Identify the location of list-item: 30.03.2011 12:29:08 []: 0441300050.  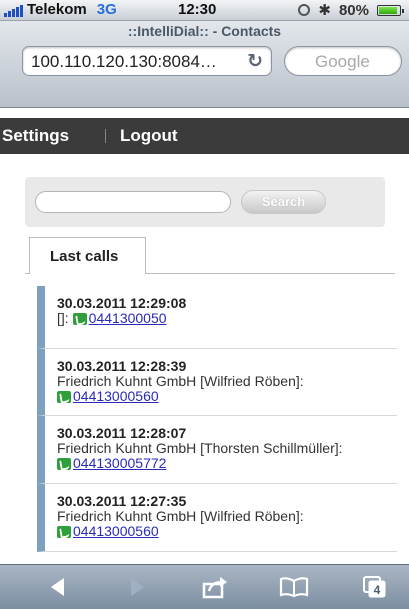
(217, 317).